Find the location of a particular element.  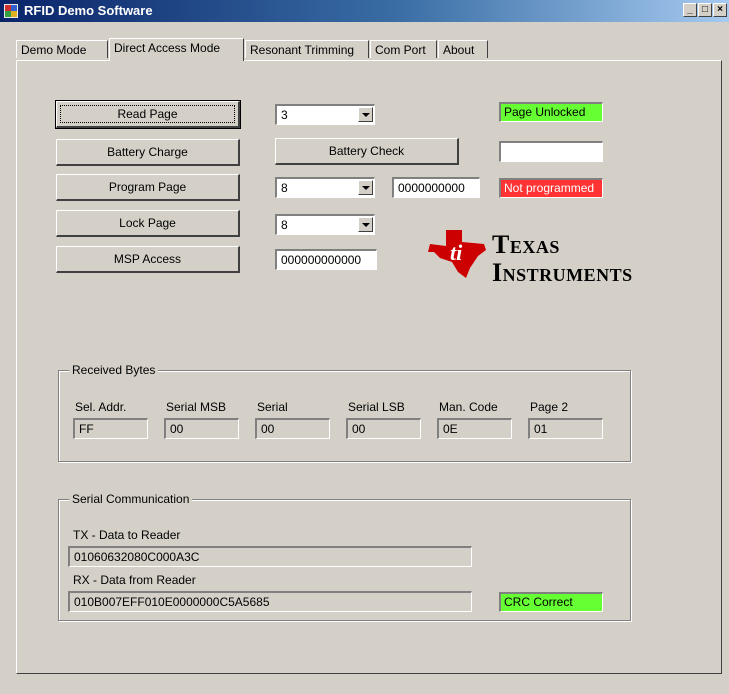

msp-data-input: 000000000000 is located at coordinates (326, 259).